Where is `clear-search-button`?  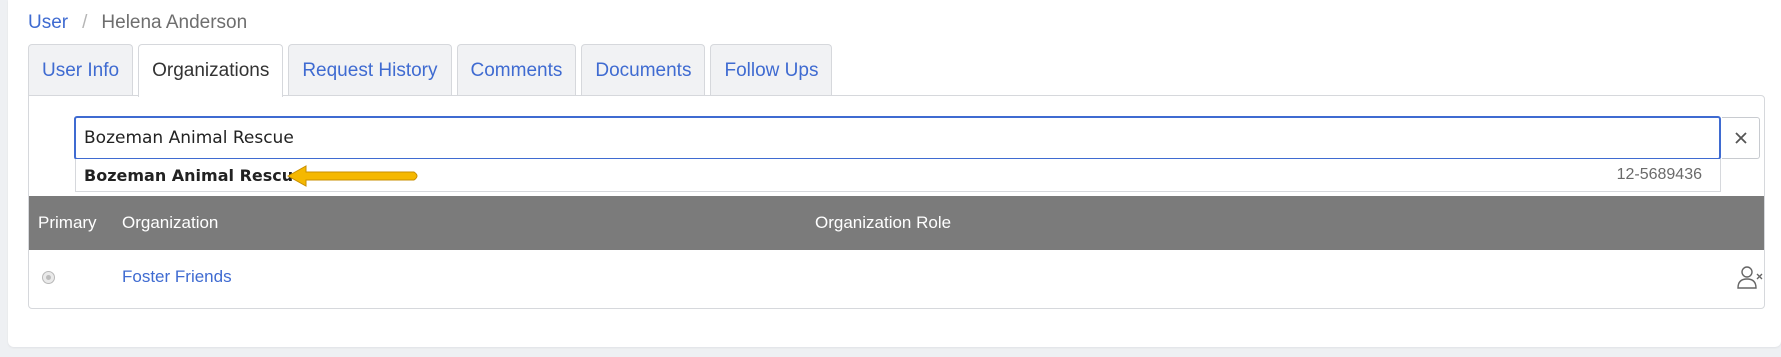
clear-search-button is located at coordinates (1741, 138).